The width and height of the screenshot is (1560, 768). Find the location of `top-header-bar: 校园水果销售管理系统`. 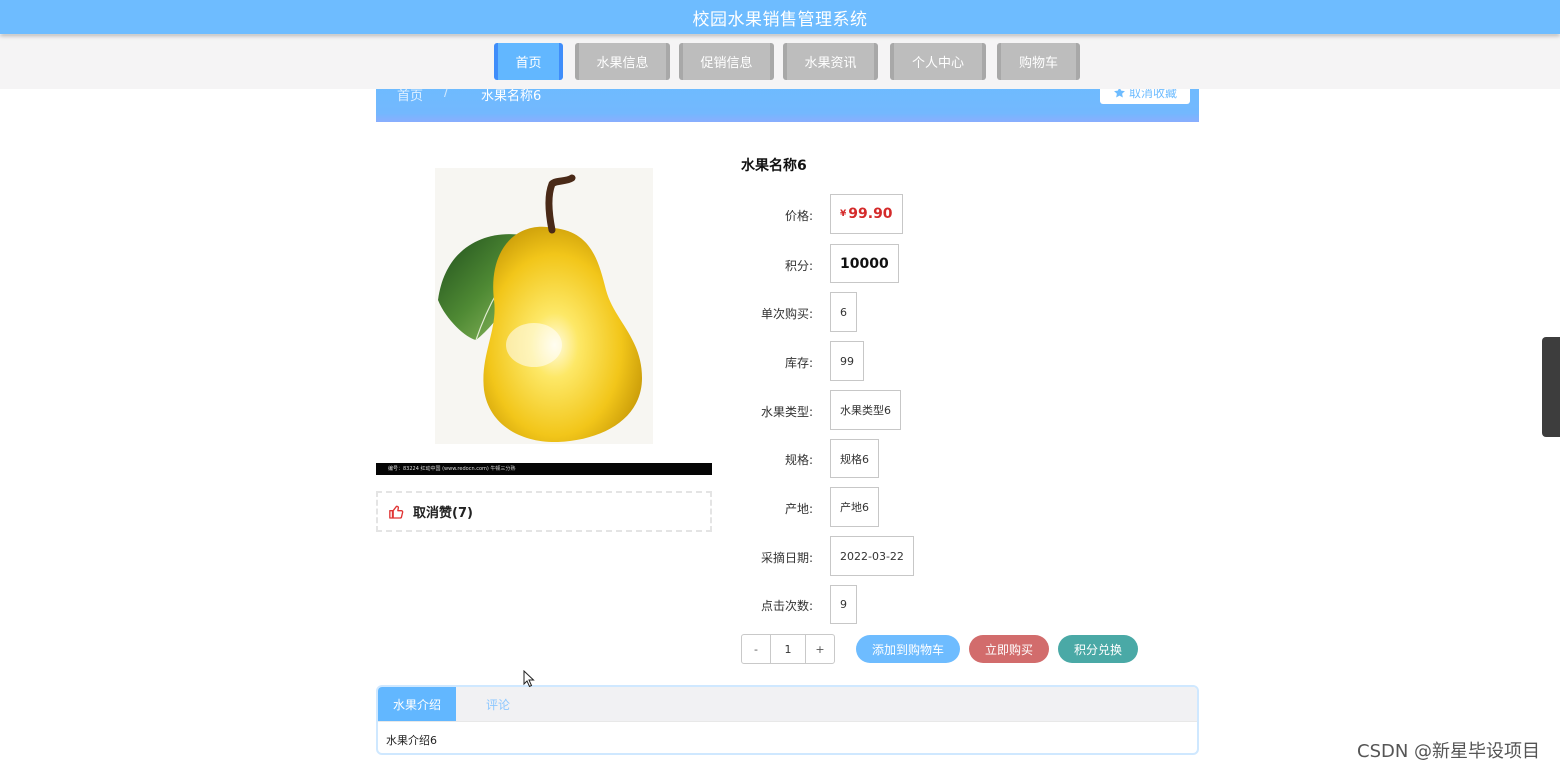

top-header-bar: 校园水果销售管理系统 is located at coordinates (780, 17).